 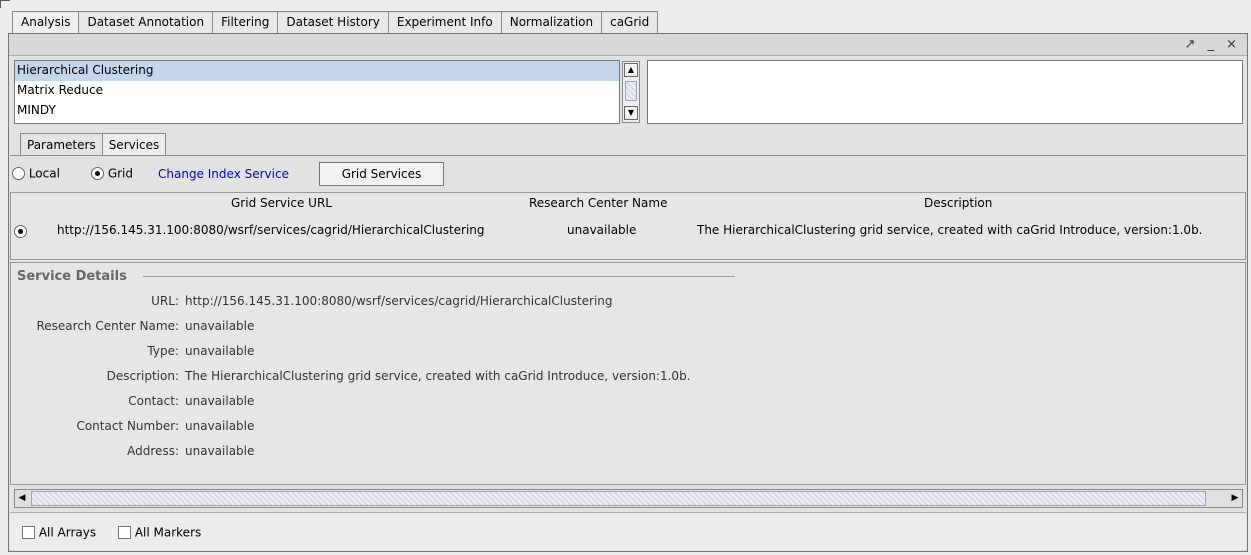 I want to click on detail-row-address: Address: unavailable, so click(x=132, y=453).